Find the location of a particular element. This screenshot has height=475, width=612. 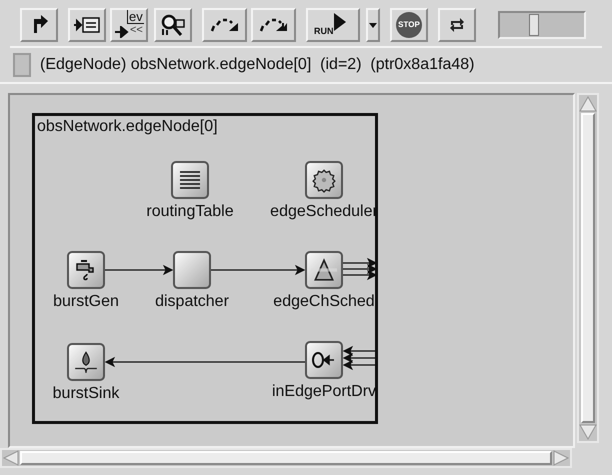

fast-step-button is located at coordinates (273, 25).